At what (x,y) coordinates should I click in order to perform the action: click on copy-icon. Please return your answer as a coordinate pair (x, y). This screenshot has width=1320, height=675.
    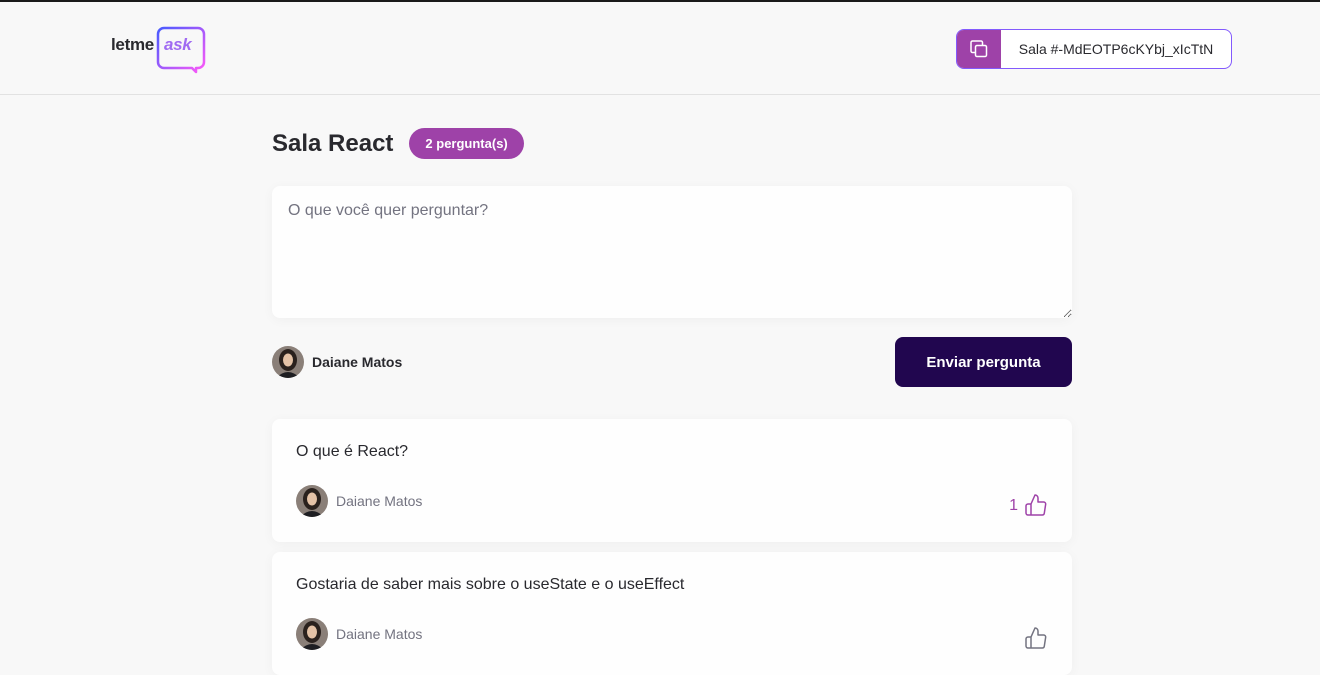
    Looking at the image, I should click on (979, 49).